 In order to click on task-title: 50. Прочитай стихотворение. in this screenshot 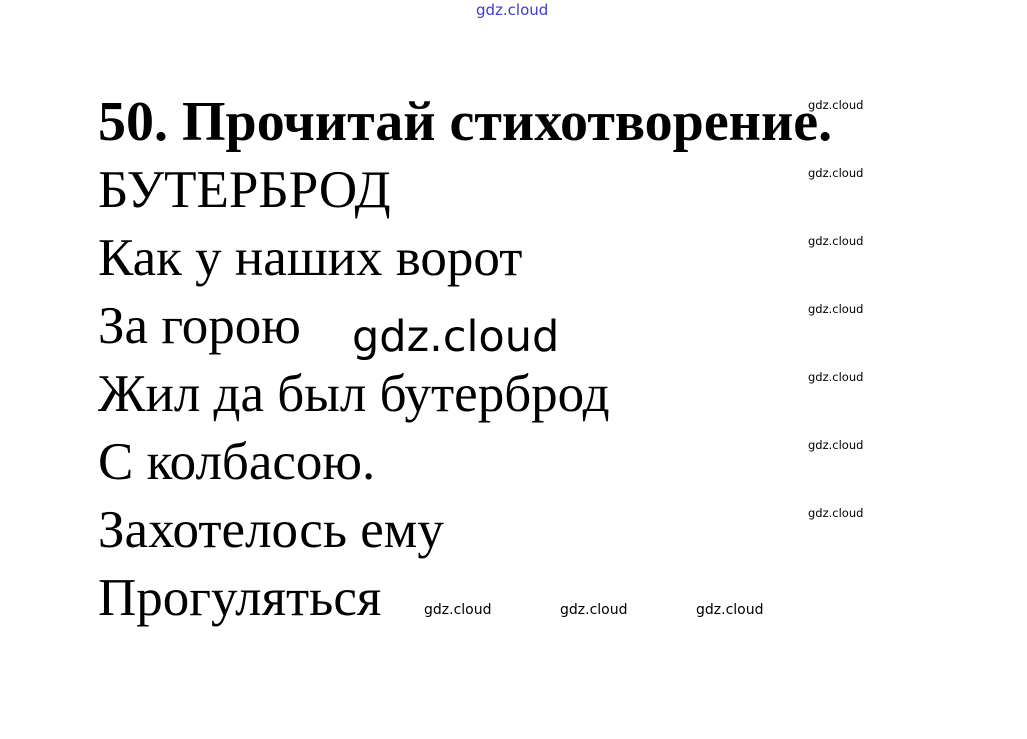, I will do `click(465, 122)`.